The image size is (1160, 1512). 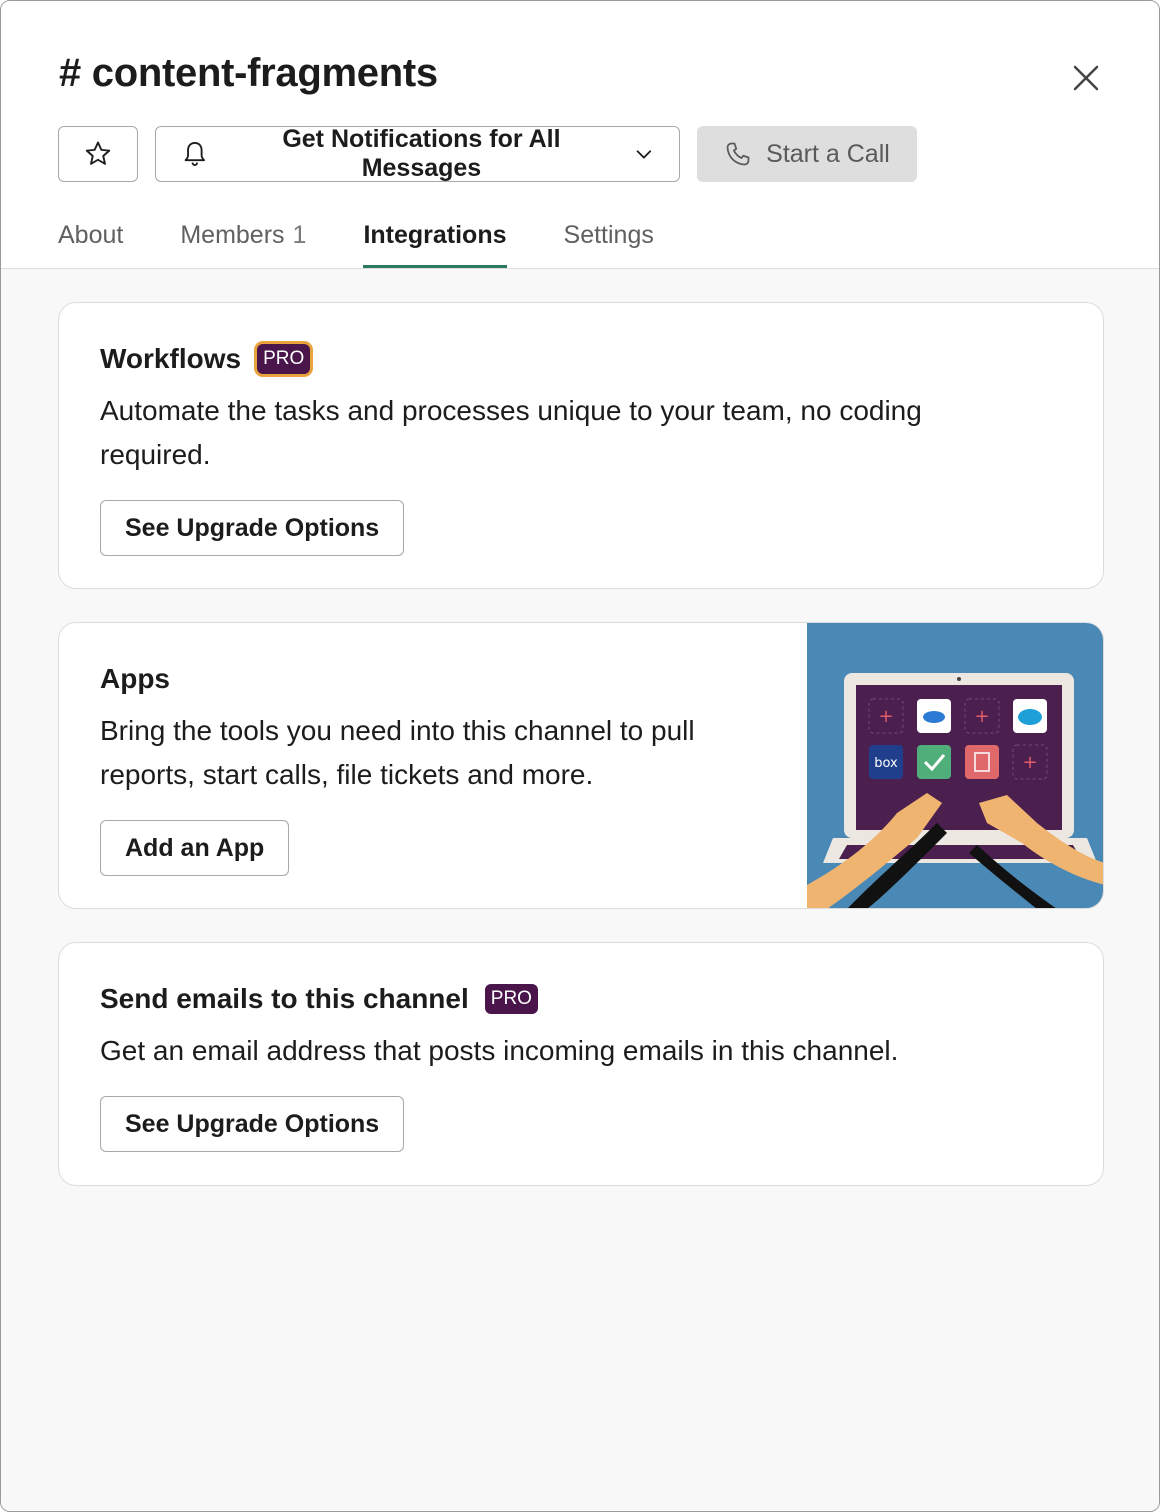 I want to click on tab-about-label: About, so click(x=91, y=235).